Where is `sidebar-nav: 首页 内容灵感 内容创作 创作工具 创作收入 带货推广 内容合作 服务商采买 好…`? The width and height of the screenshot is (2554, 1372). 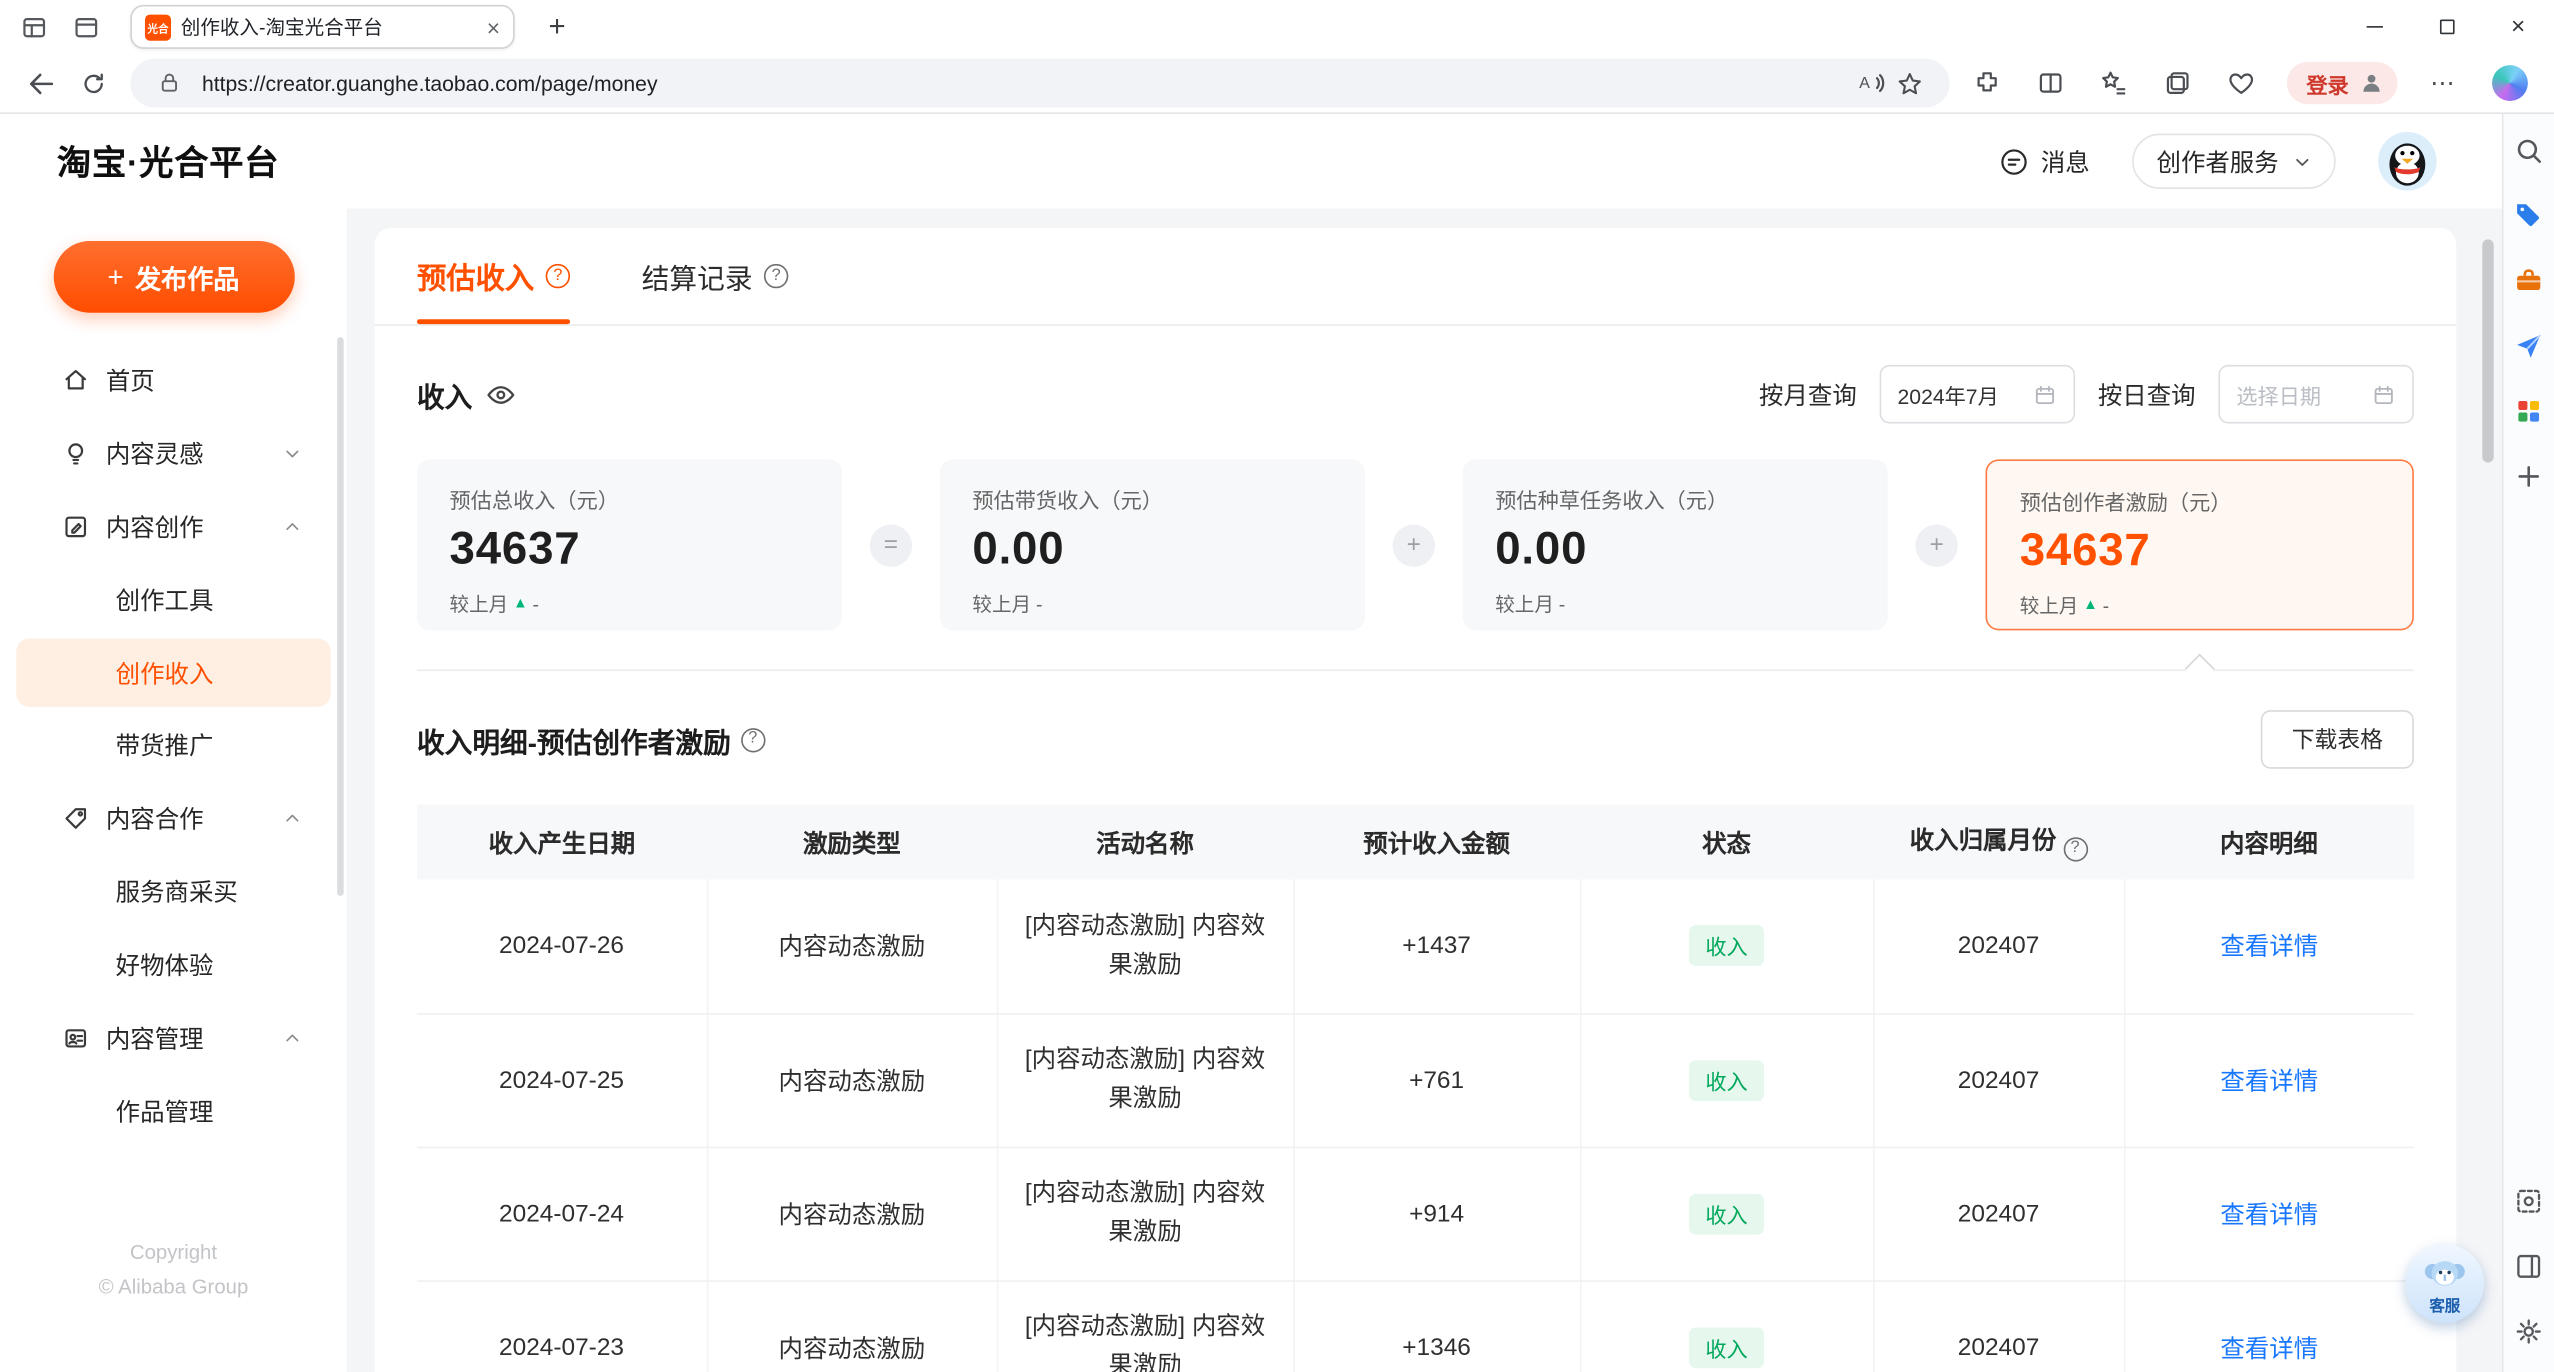 sidebar-nav: 首页 内容灵感 内容创作 创作工具 创作收入 带货推广 内容合作 服务商采买 好… is located at coordinates (173, 746).